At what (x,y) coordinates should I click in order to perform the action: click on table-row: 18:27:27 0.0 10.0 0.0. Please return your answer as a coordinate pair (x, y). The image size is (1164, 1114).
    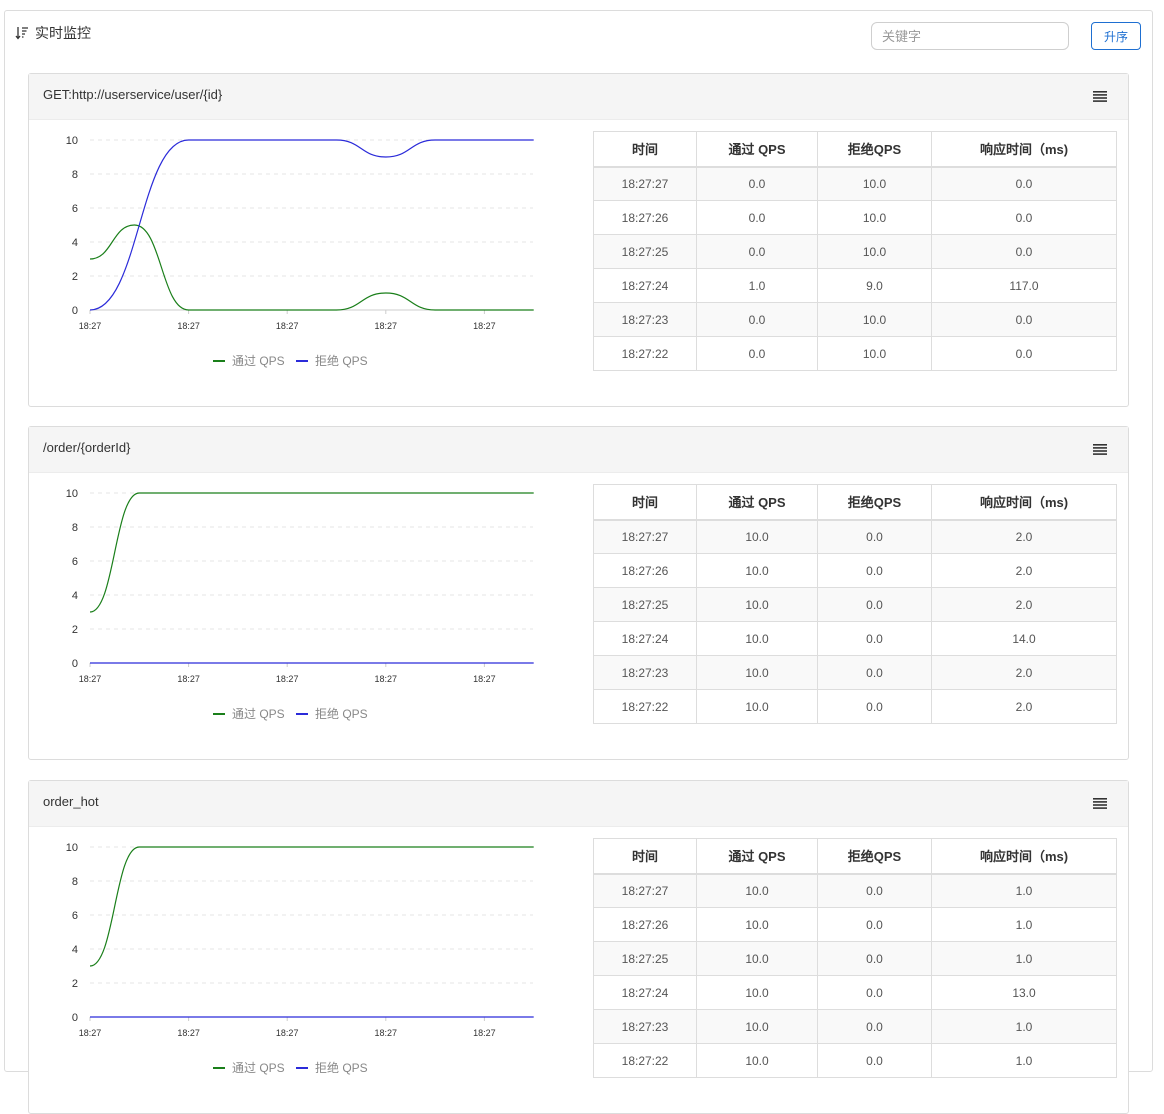
    Looking at the image, I should click on (855, 183).